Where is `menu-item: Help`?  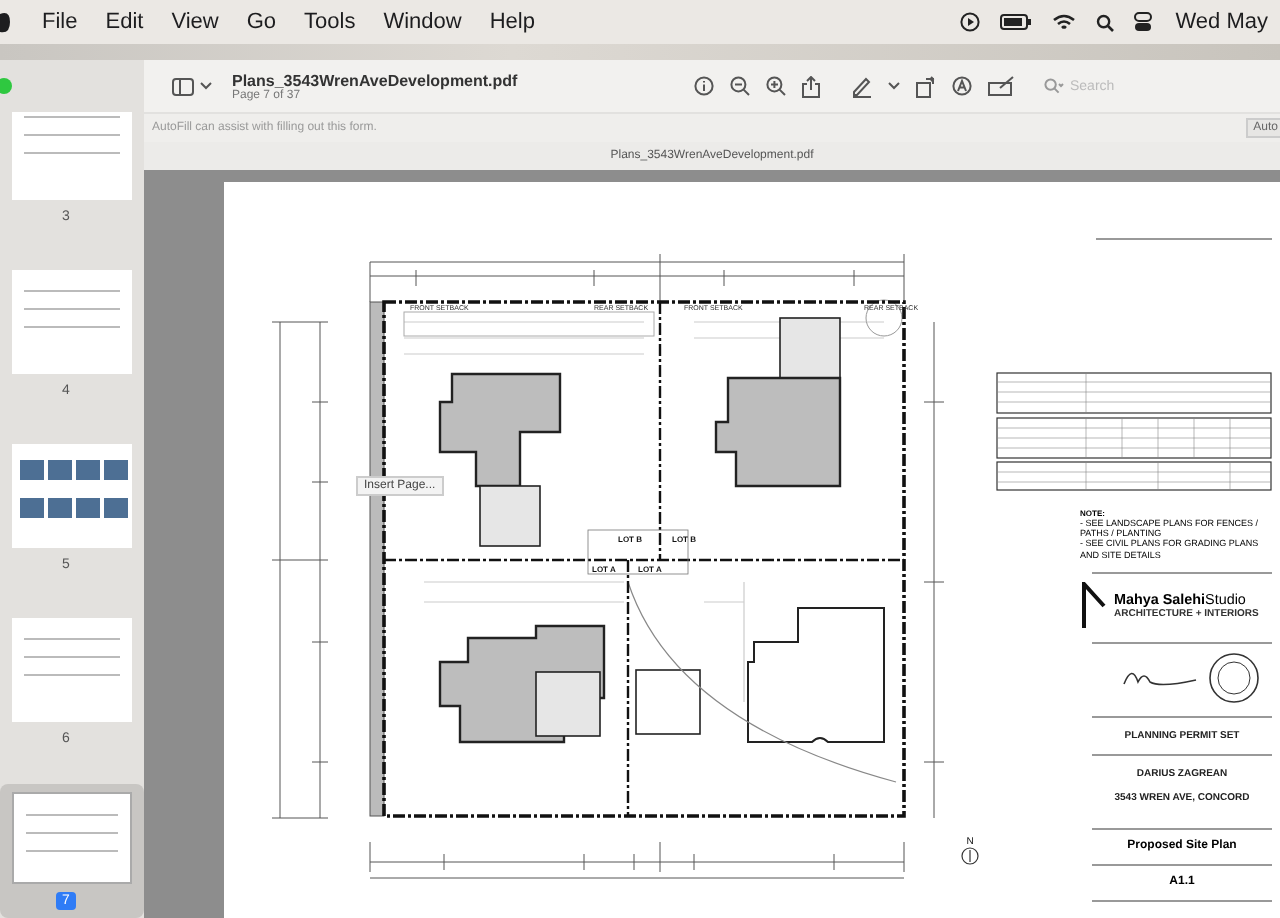 menu-item: Help is located at coordinates (512, 22).